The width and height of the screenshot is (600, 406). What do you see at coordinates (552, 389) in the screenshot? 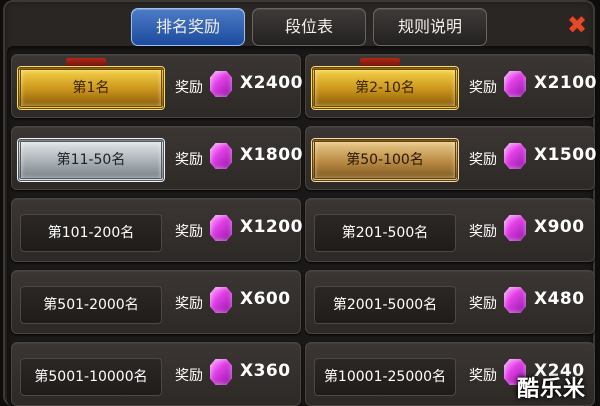
I see `watermark-logo: 酷乐米` at bounding box center [552, 389].